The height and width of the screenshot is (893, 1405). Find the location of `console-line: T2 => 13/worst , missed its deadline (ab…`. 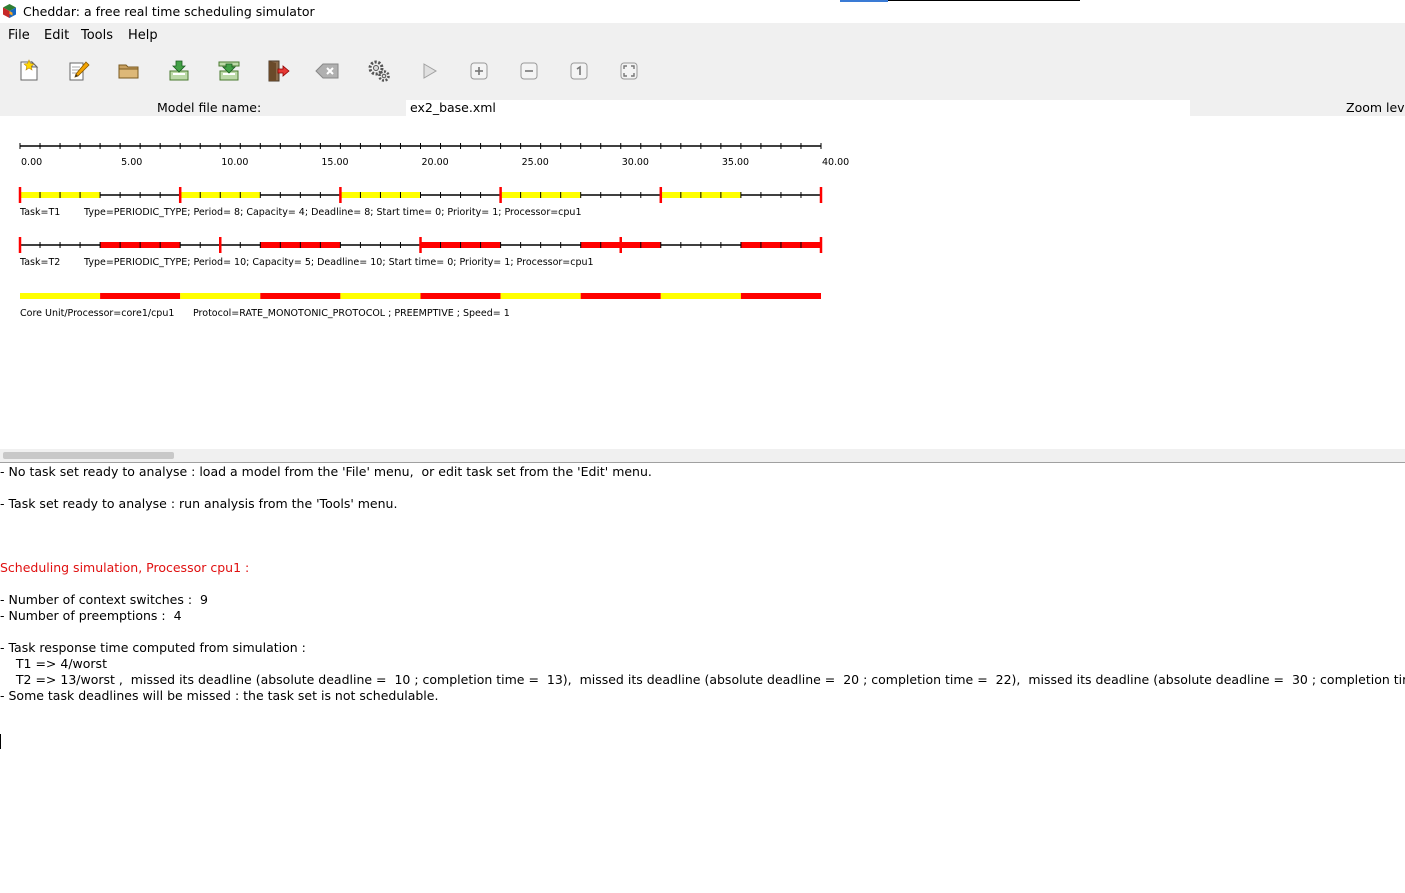

console-line: T2 => 13/worst , missed its deadline (ab… is located at coordinates (702, 679).